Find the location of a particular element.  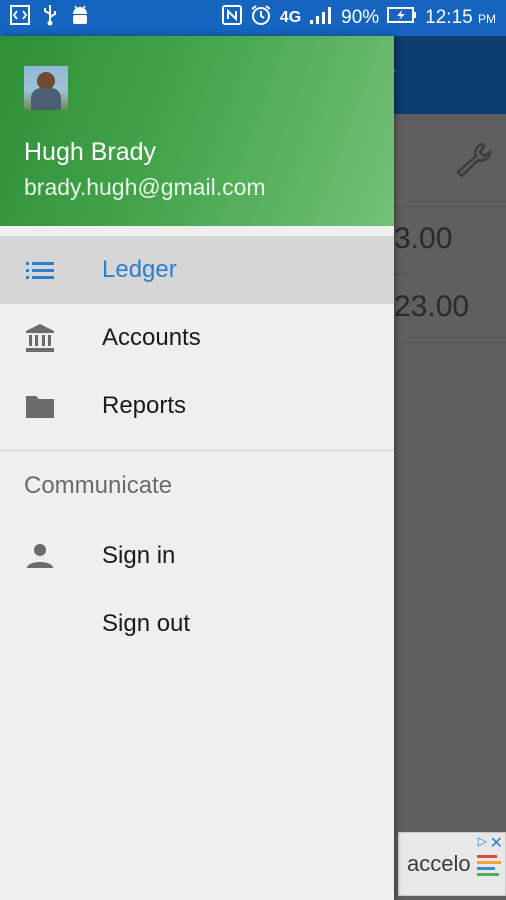

avatar is located at coordinates (46, 88).